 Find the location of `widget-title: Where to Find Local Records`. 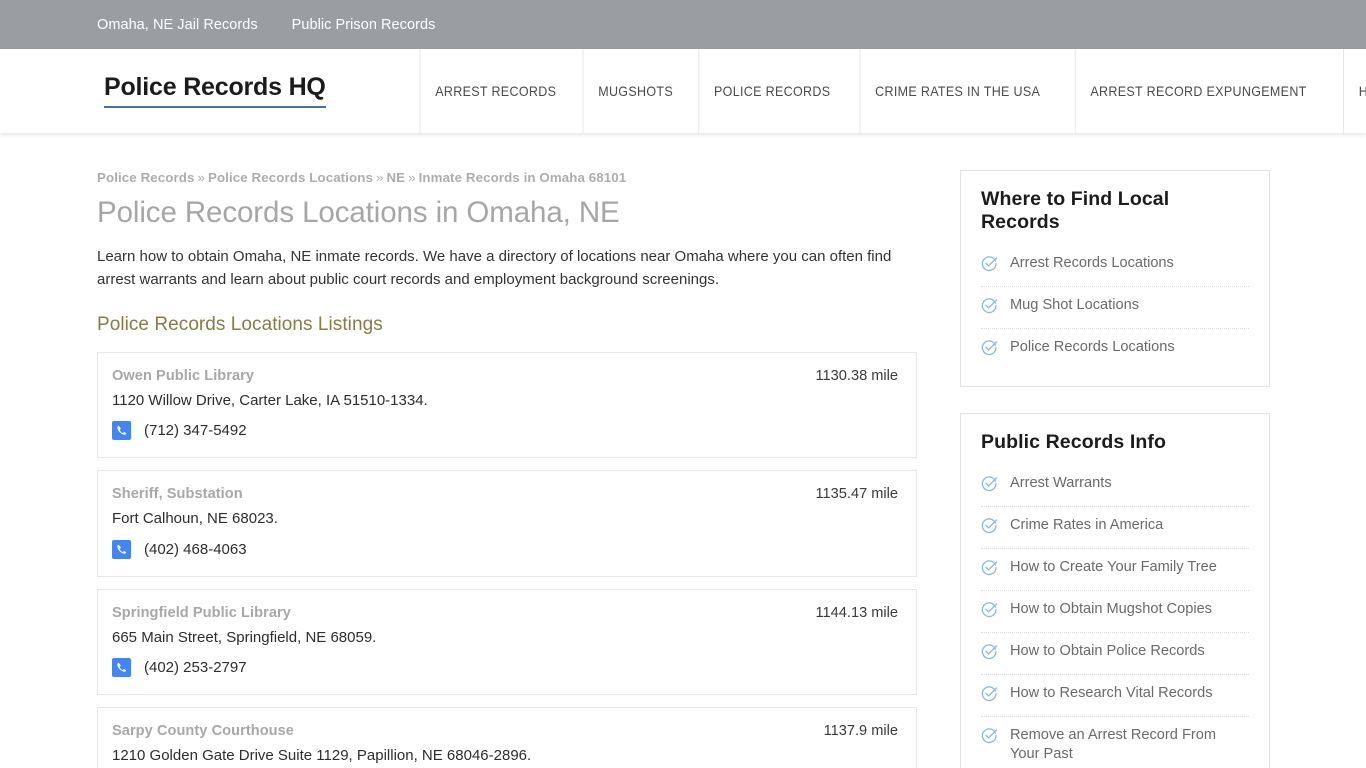

widget-title: Where to Find Local Records is located at coordinates (1075, 210).